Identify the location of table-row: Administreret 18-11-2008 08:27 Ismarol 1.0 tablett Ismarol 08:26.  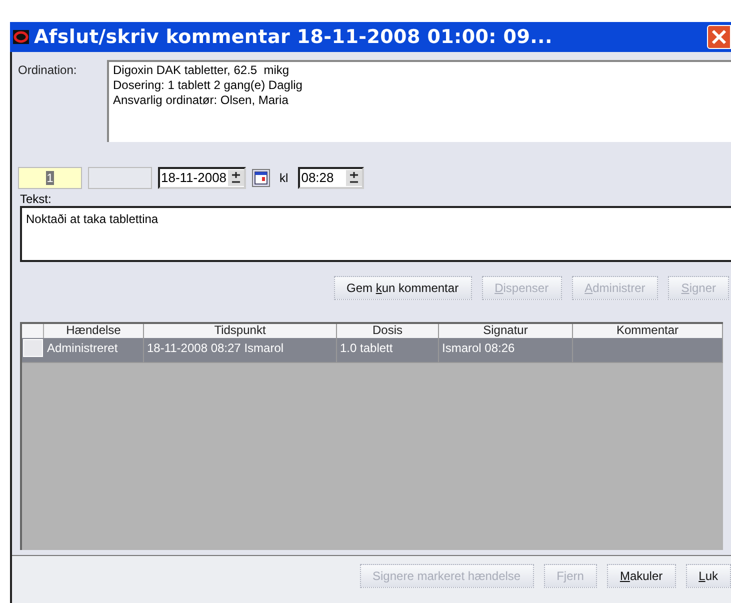
(372, 350).